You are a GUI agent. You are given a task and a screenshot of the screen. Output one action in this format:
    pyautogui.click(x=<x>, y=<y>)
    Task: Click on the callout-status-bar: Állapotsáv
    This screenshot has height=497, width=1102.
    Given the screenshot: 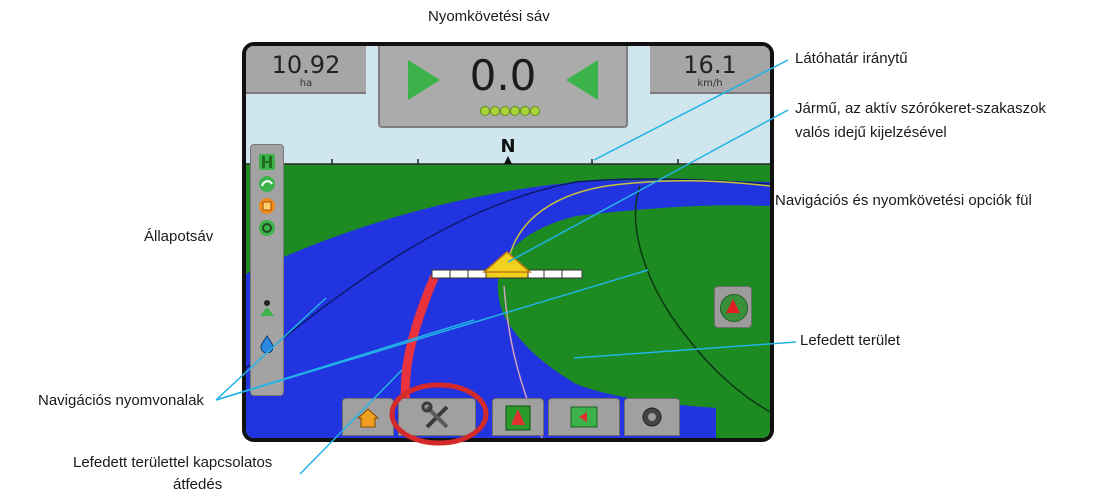 What is the action you would take?
    pyautogui.click(x=179, y=236)
    